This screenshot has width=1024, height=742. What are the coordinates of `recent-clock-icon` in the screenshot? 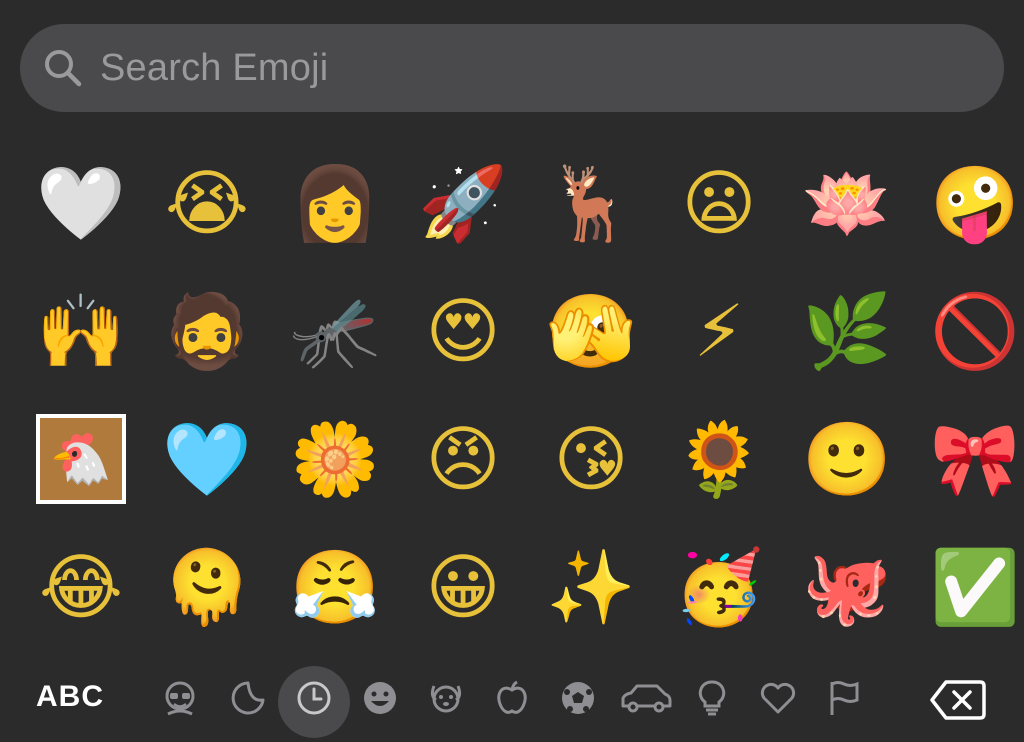 It's located at (314, 698).